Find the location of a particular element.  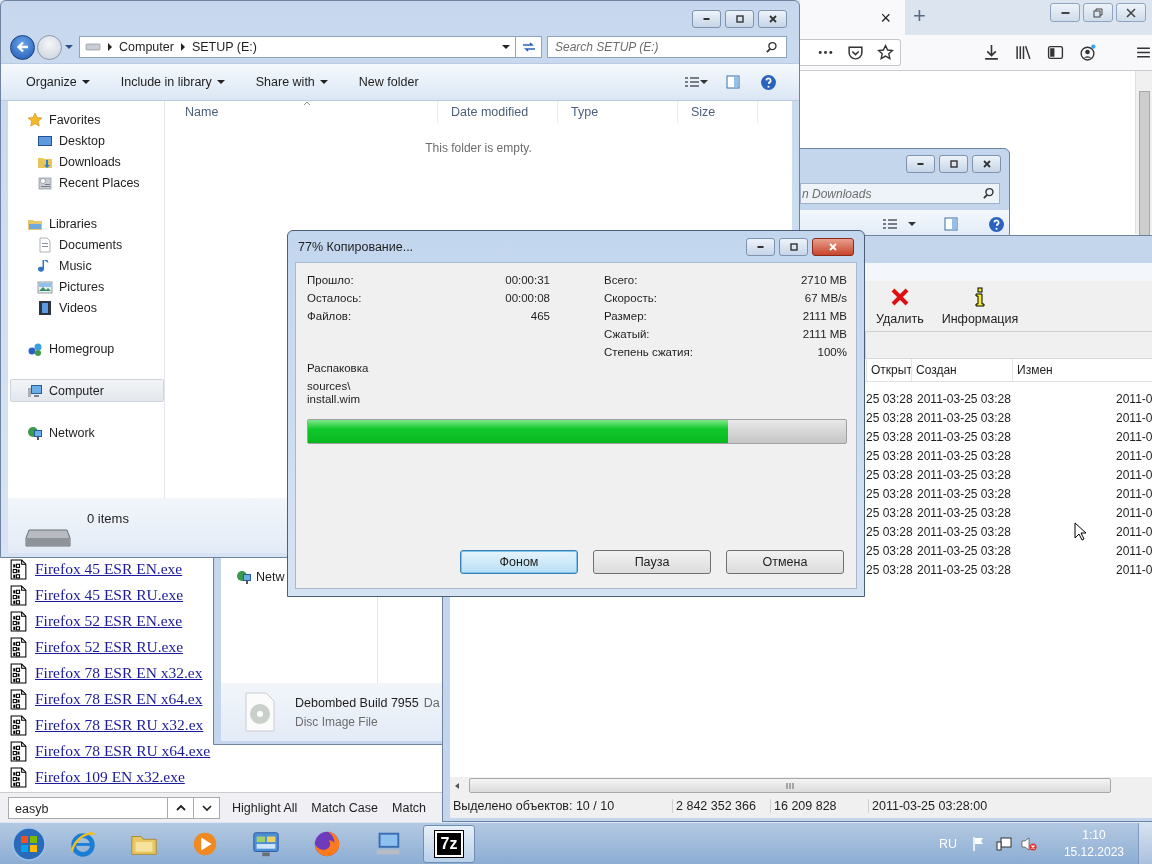

binary-file-icon is located at coordinates (18, 751).